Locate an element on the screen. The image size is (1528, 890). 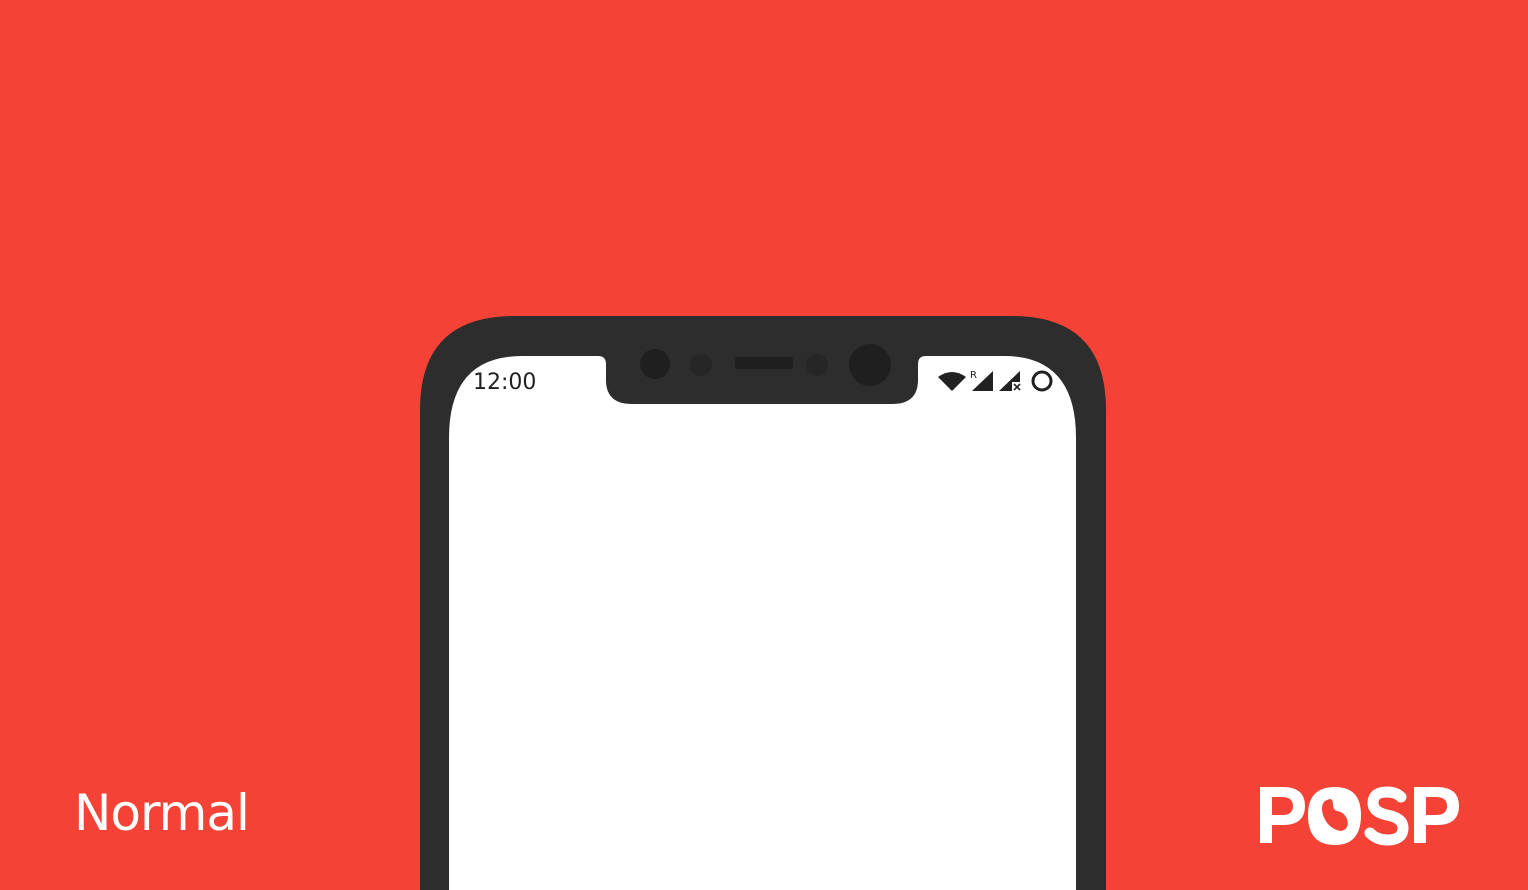
logo-letter-p2 is located at coordinates (1436, 815).